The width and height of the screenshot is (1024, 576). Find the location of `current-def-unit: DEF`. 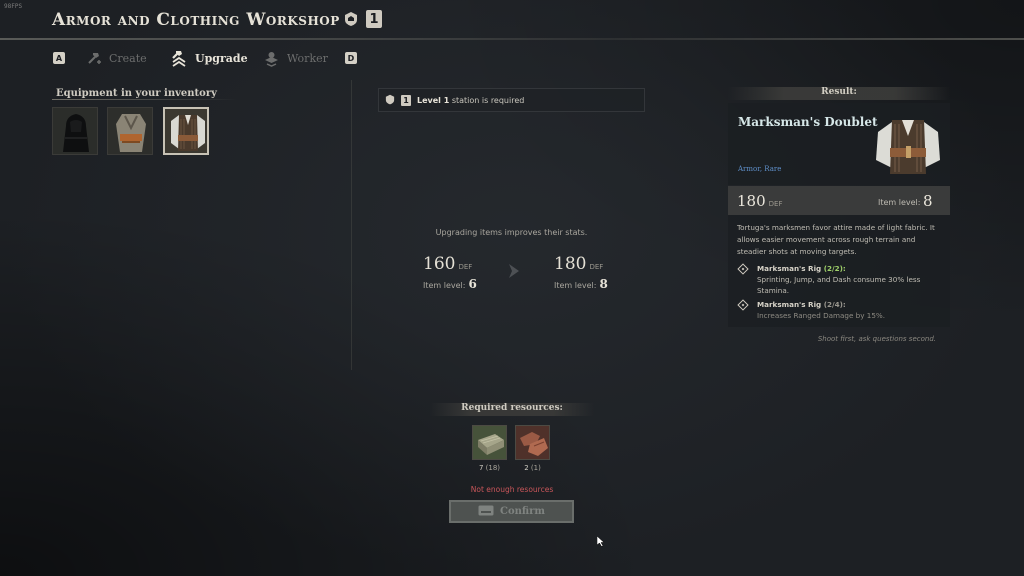

current-def-unit: DEF is located at coordinates (465, 267).